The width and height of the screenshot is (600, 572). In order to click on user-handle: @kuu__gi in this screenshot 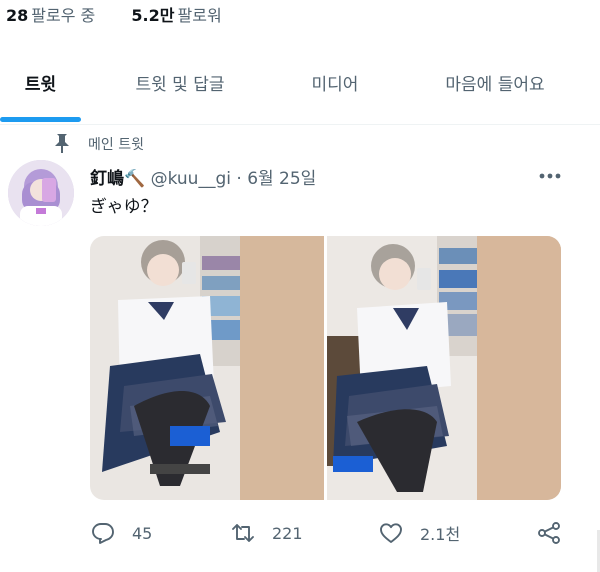, I will do `click(191, 179)`.